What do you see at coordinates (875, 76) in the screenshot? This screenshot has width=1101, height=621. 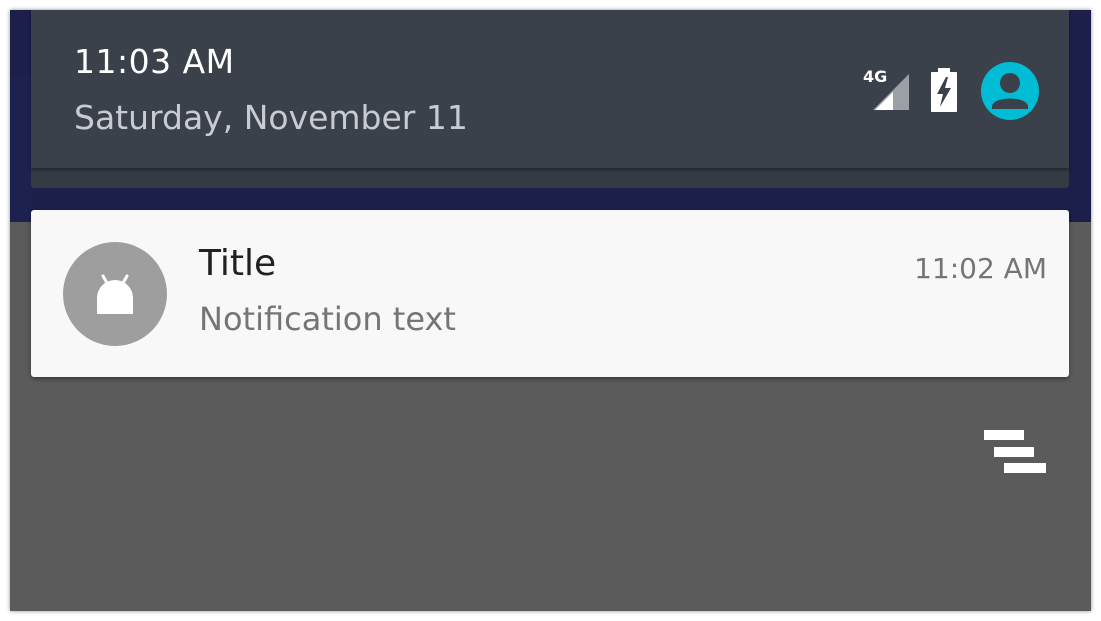 I see `network-type-label: 4G` at bounding box center [875, 76].